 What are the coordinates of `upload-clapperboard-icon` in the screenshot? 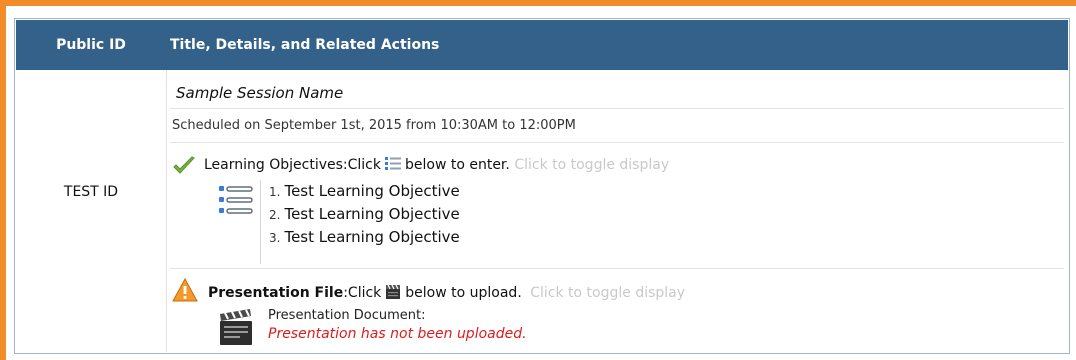 It's located at (236, 327).